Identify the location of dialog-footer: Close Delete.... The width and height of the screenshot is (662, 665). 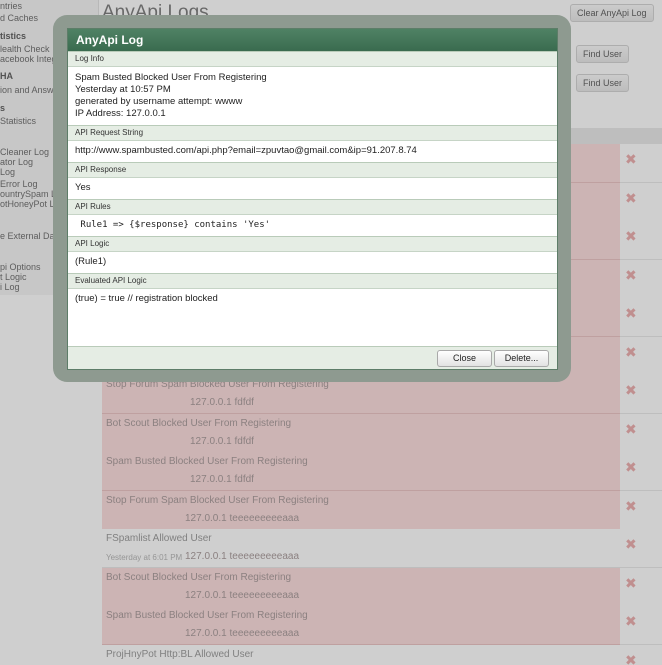
(312, 357).